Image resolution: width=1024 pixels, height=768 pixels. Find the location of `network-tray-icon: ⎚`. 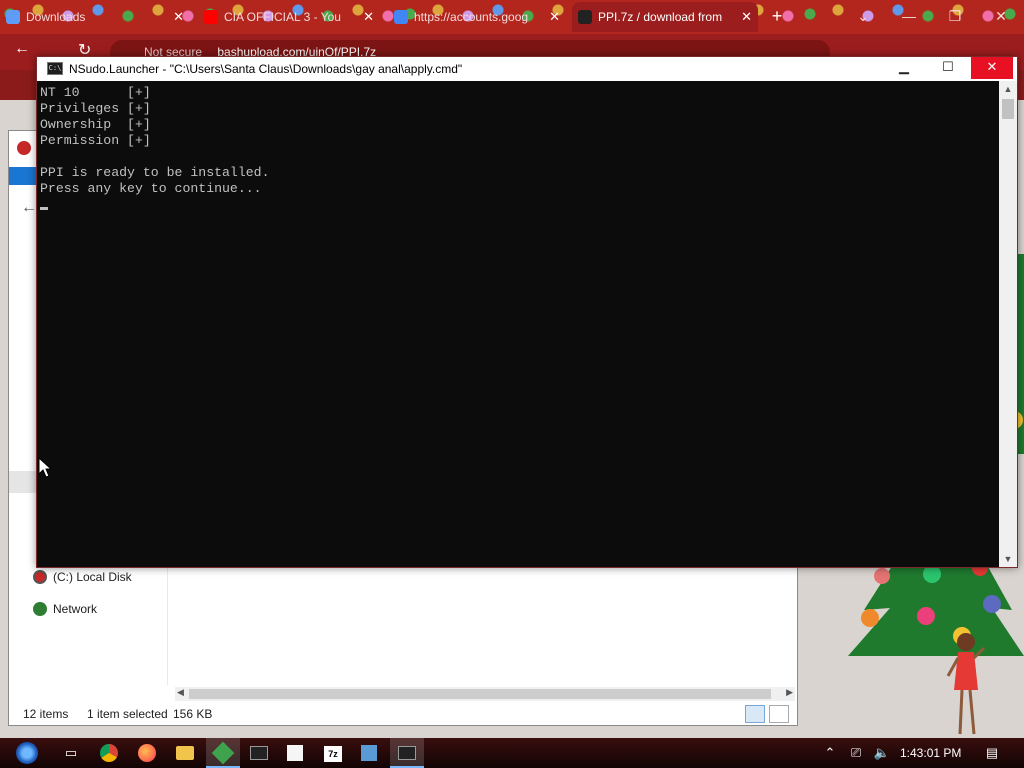

network-tray-icon: ⎚ is located at coordinates (856, 753).